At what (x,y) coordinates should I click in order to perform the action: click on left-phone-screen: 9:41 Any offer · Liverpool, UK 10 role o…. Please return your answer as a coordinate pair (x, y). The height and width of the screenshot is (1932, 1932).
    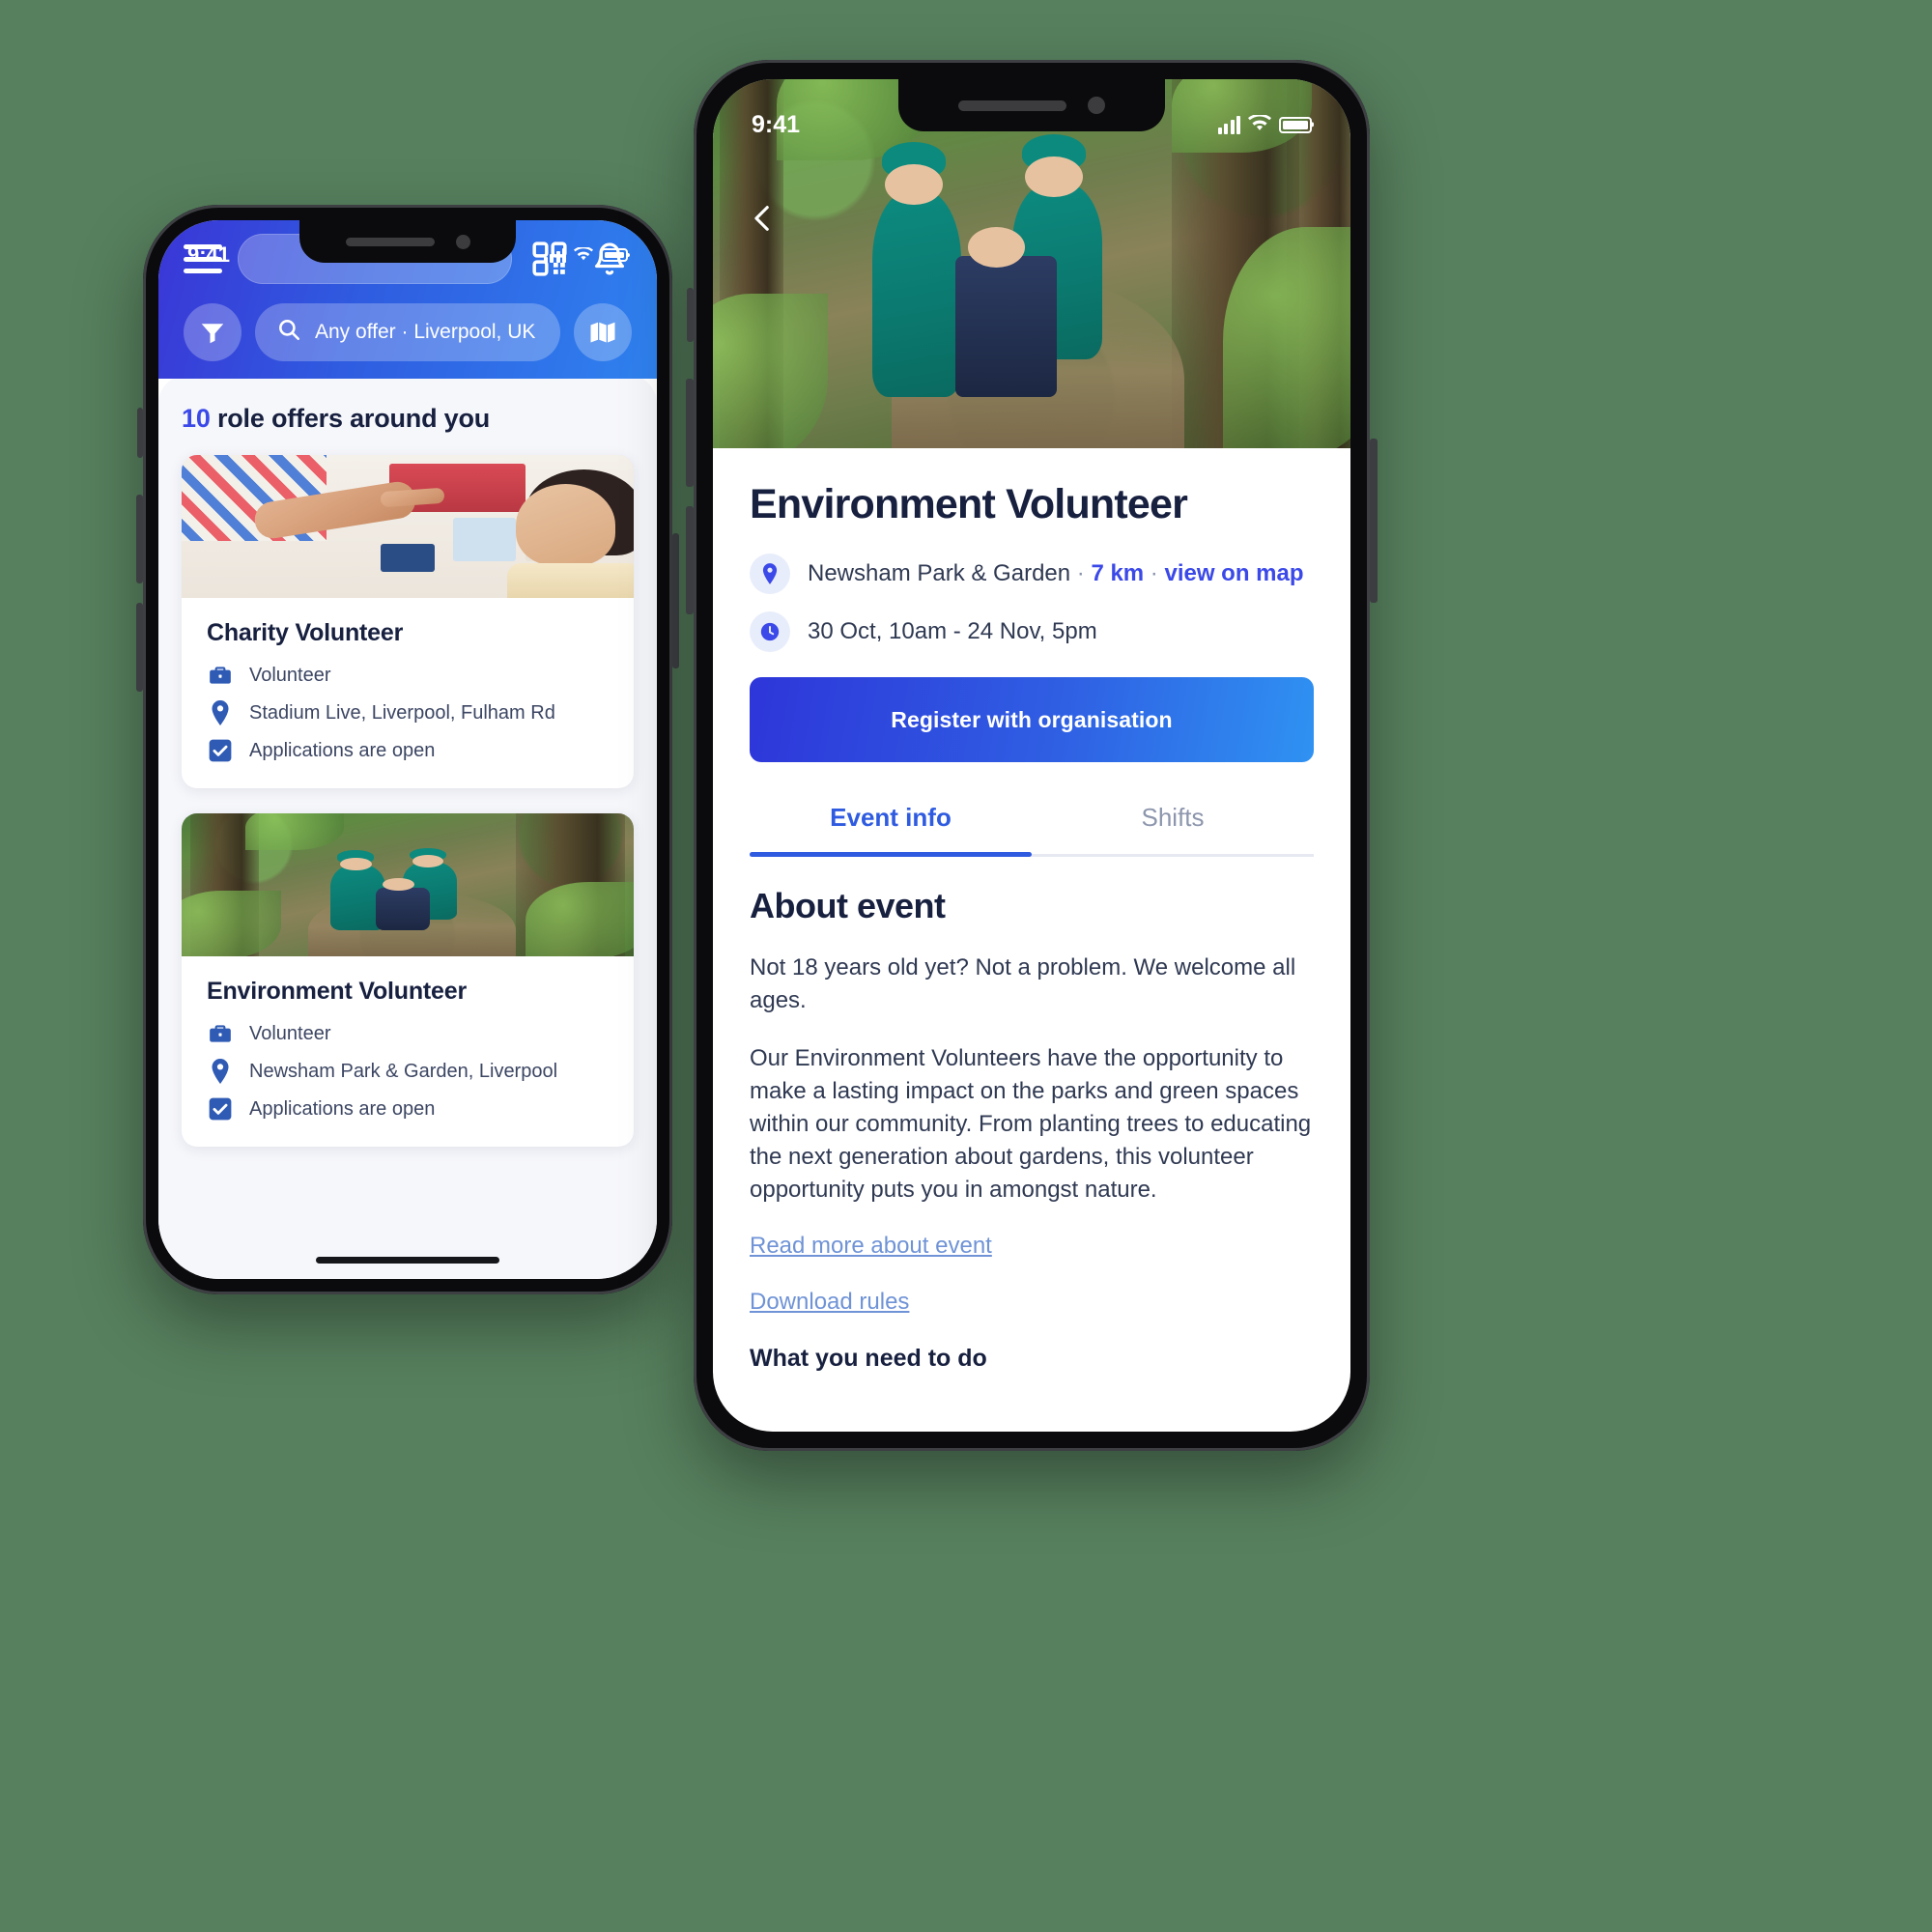
    Looking at the image, I should click on (407, 749).